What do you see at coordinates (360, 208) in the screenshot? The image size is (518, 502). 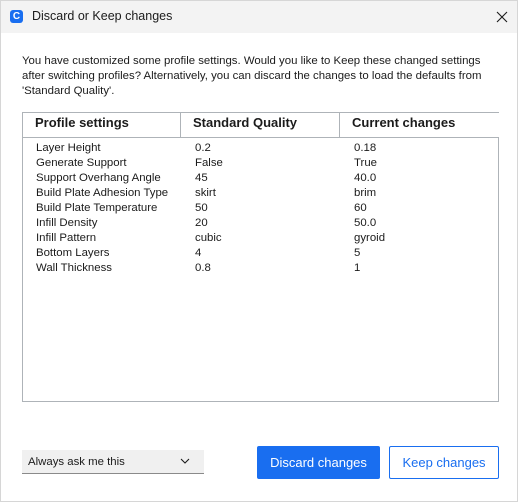 I see `current-value-cell: 60` at bounding box center [360, 208].